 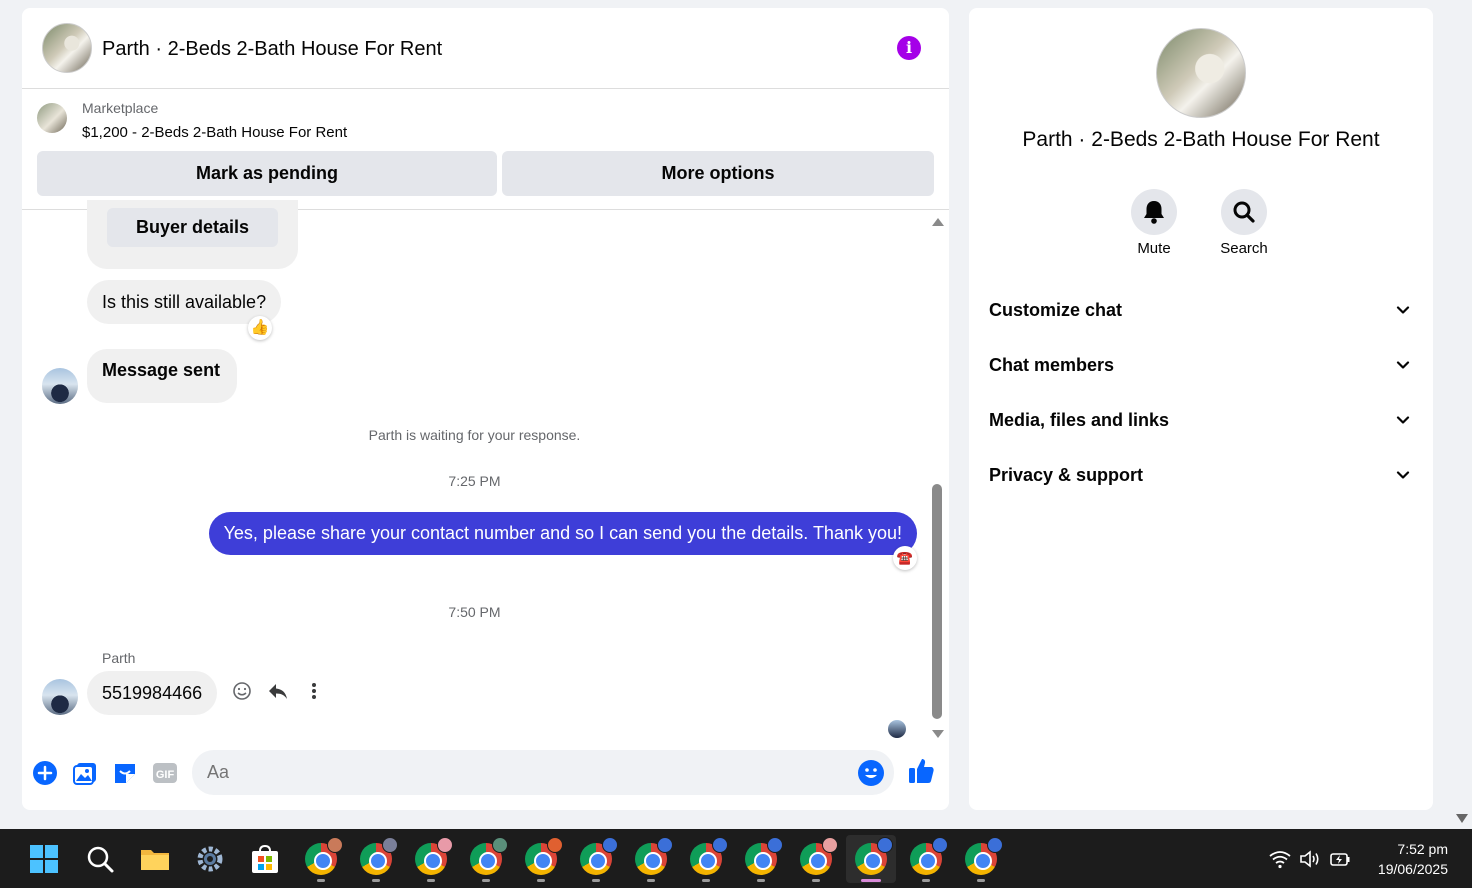 What do you see at coordinates (1280, 859) in the screenshot?
I see `wifi-icon` at bounding box center [1280, 859].